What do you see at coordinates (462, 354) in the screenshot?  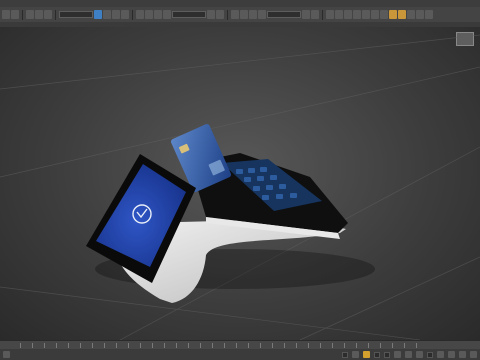 I see `pan-icon` at bounding box center [462, 354].